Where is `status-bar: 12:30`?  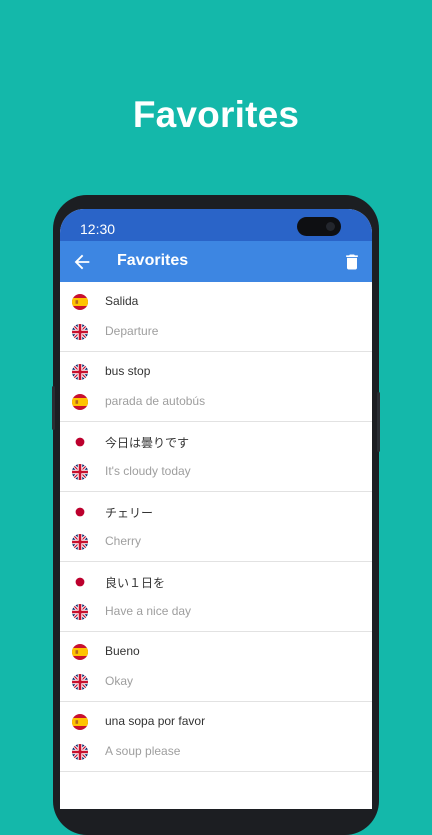
status-bar: 12:30 is located at coordinates (216, 225).